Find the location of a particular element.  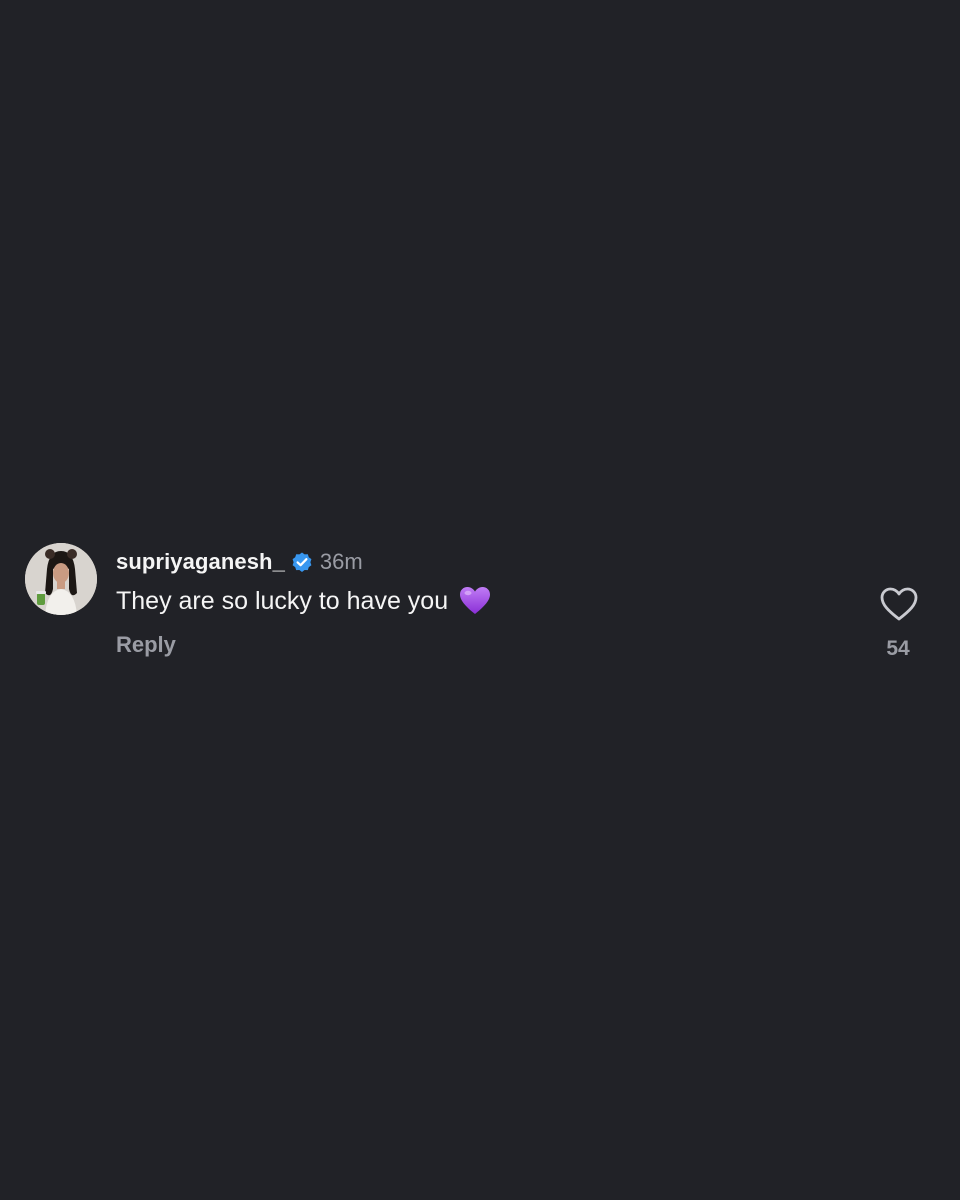

heart-outline-icon is located at coordinates (899, 604).